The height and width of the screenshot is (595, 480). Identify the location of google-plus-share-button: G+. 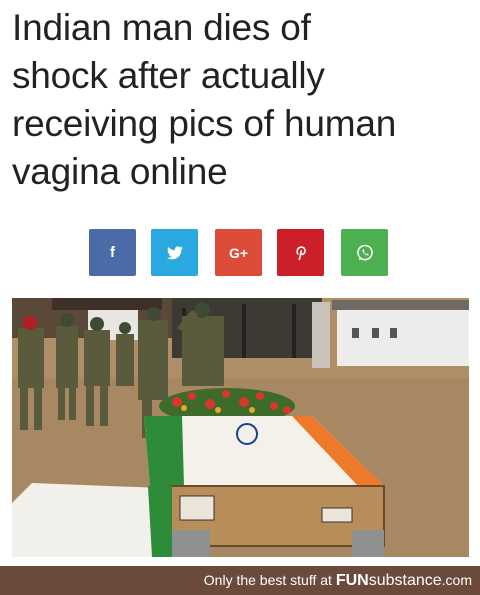
(238, 252).